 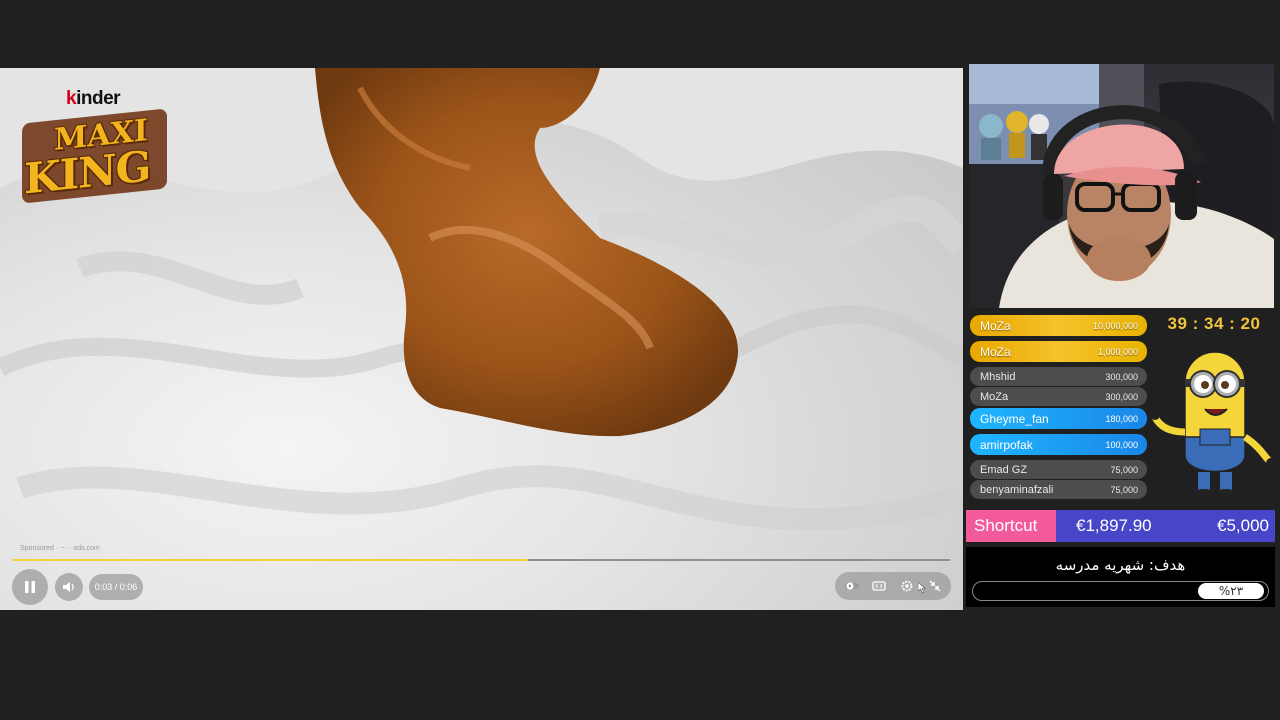 I want to click on streamer-camera-image, so click(x=1121, y=186).